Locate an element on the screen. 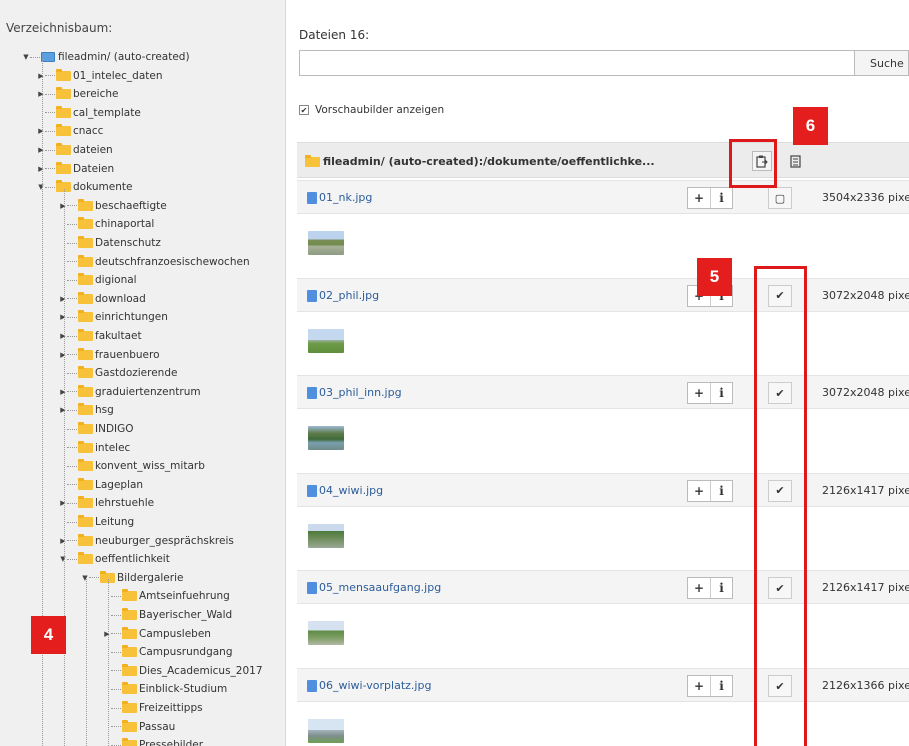  tree-item: Freizeittipps is located at coordinates (153, 708).